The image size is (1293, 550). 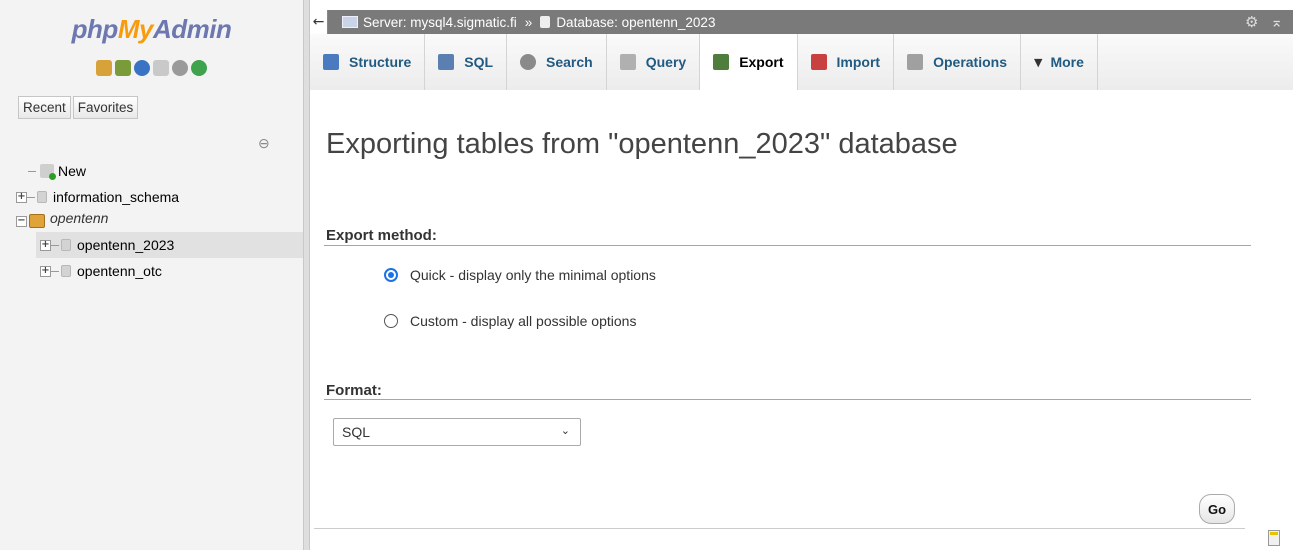 I want to click on quick-radio, so click(x=391, y=275).